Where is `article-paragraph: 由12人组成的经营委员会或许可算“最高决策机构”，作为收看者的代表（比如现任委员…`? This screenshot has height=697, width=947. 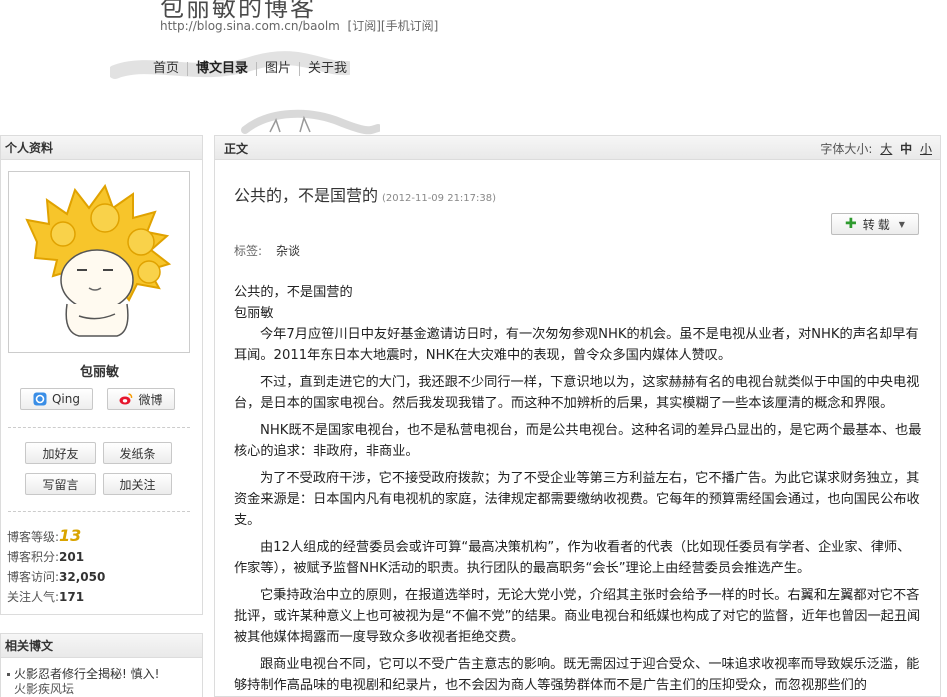 article-paragraph: 由12人组成的经营委员会或许可算“最高决策机构”，作为收看者的代表（比如现任委员… is located at coordinates (572, 558).